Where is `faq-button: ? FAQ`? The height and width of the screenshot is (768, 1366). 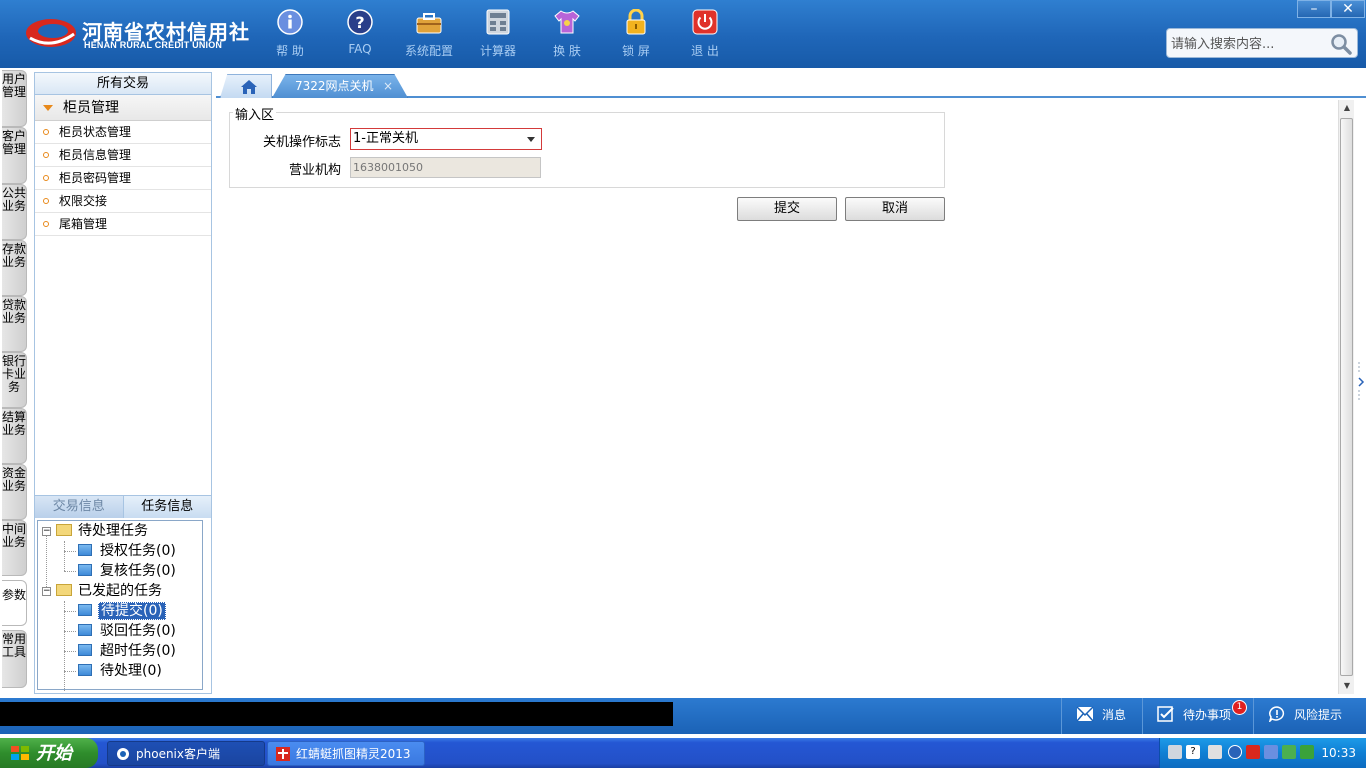
faq-button: ? FAQ is located at coordinates (360, 35).